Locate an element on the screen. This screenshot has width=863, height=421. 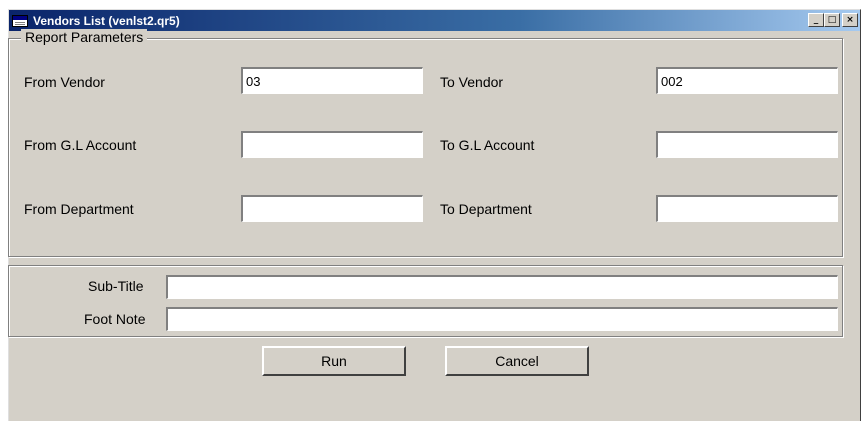
footnote-field is located at coordinates (502, 319).